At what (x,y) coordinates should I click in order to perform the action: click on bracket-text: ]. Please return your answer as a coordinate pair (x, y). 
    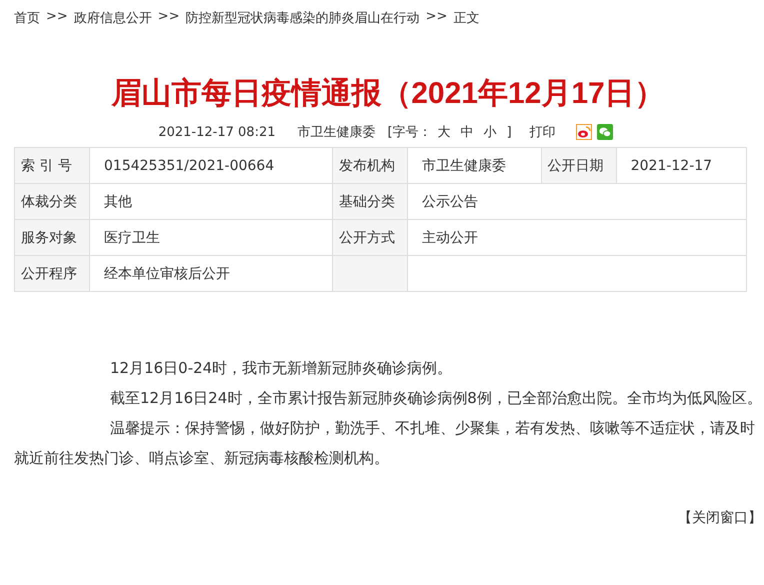
    Looking at the image, I should click on (509, 132).